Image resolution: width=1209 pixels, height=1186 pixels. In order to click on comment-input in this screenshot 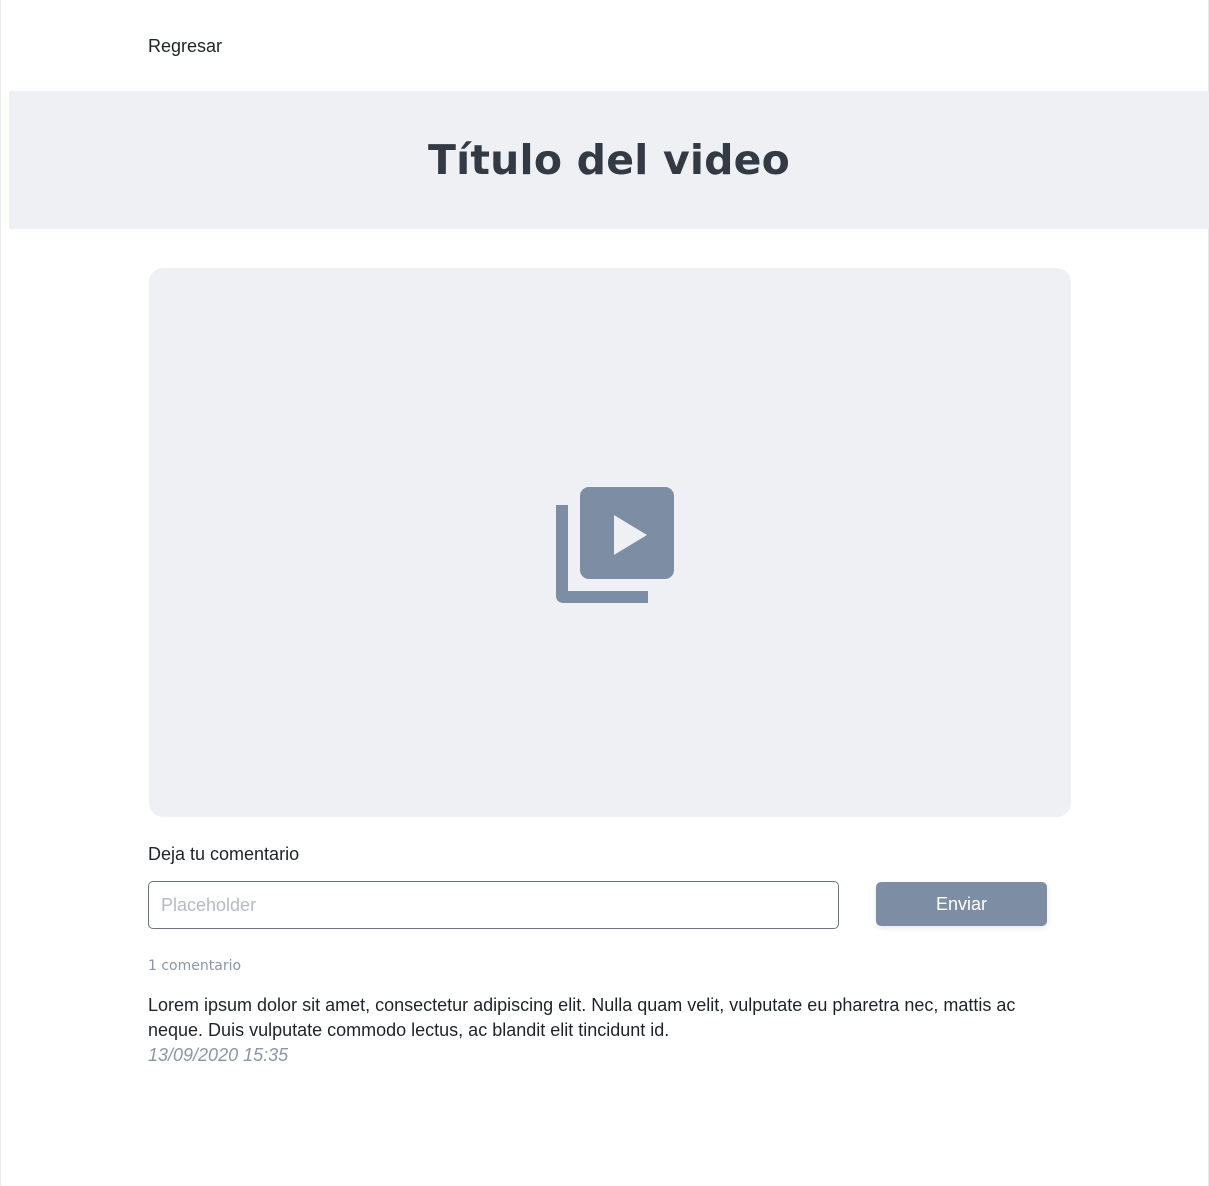, I will do `click(493, 905)`.